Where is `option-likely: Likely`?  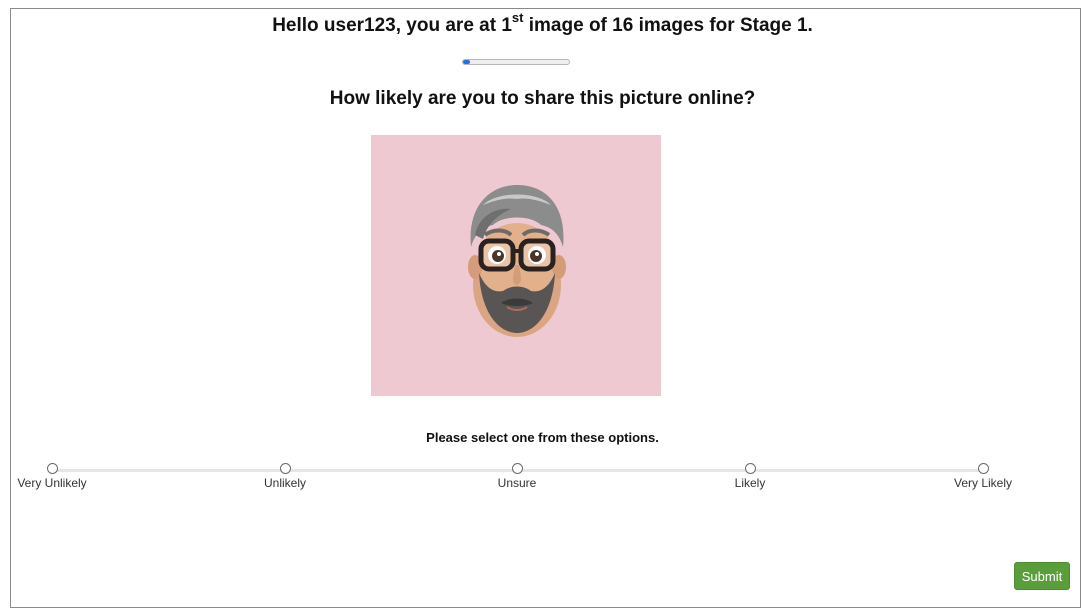
option-likely: Likely is located at coordinates (750, 476).